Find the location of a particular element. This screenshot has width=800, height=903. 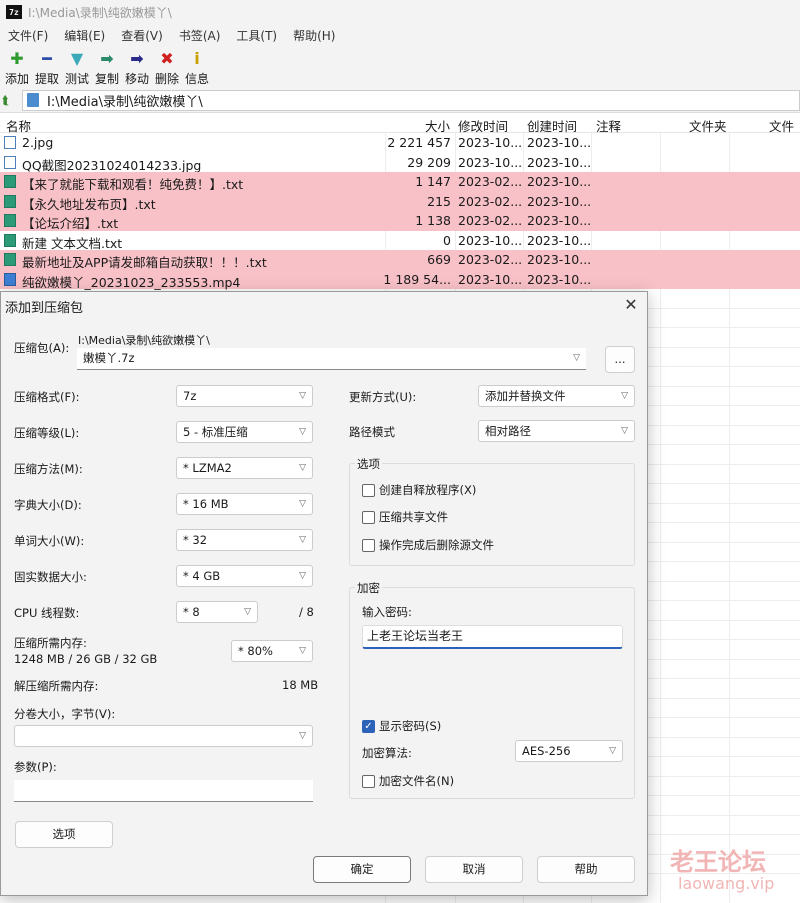

encrypt-names-label: 加密文件名(N) is located at coordinates (417, 781).